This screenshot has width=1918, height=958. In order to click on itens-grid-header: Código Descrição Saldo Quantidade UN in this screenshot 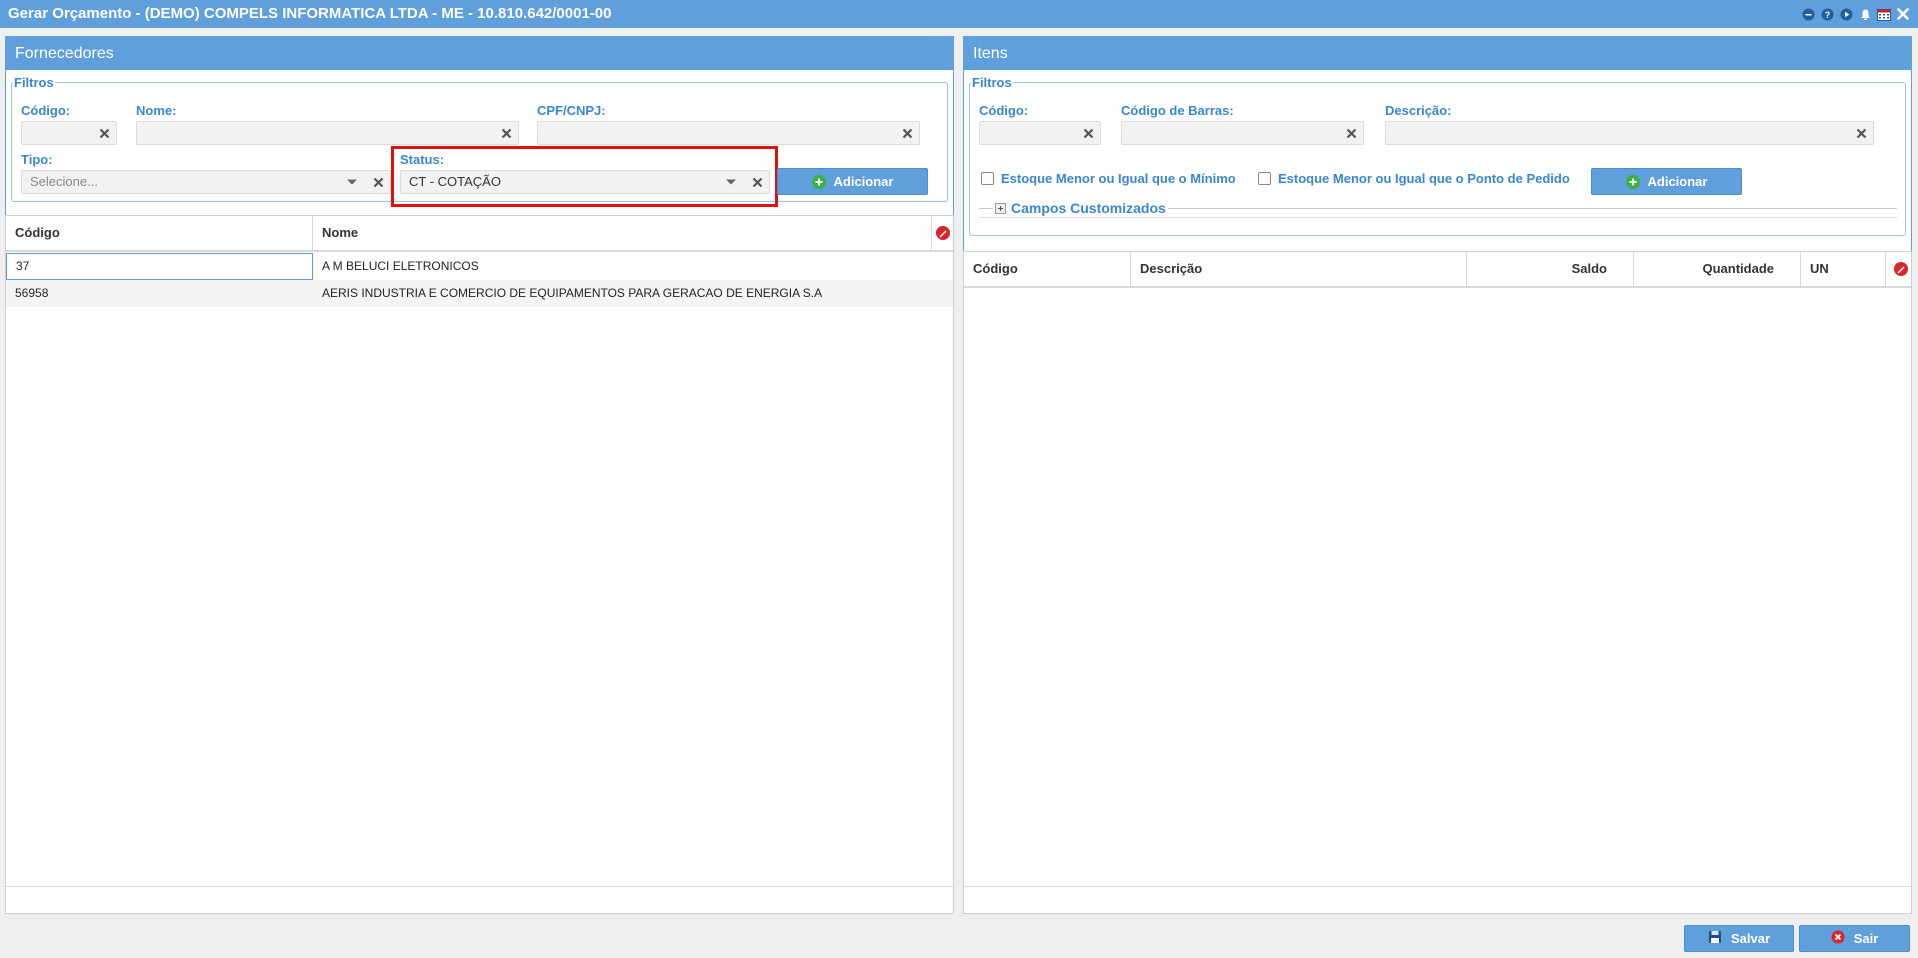, I will do `click(1437, 270)`.